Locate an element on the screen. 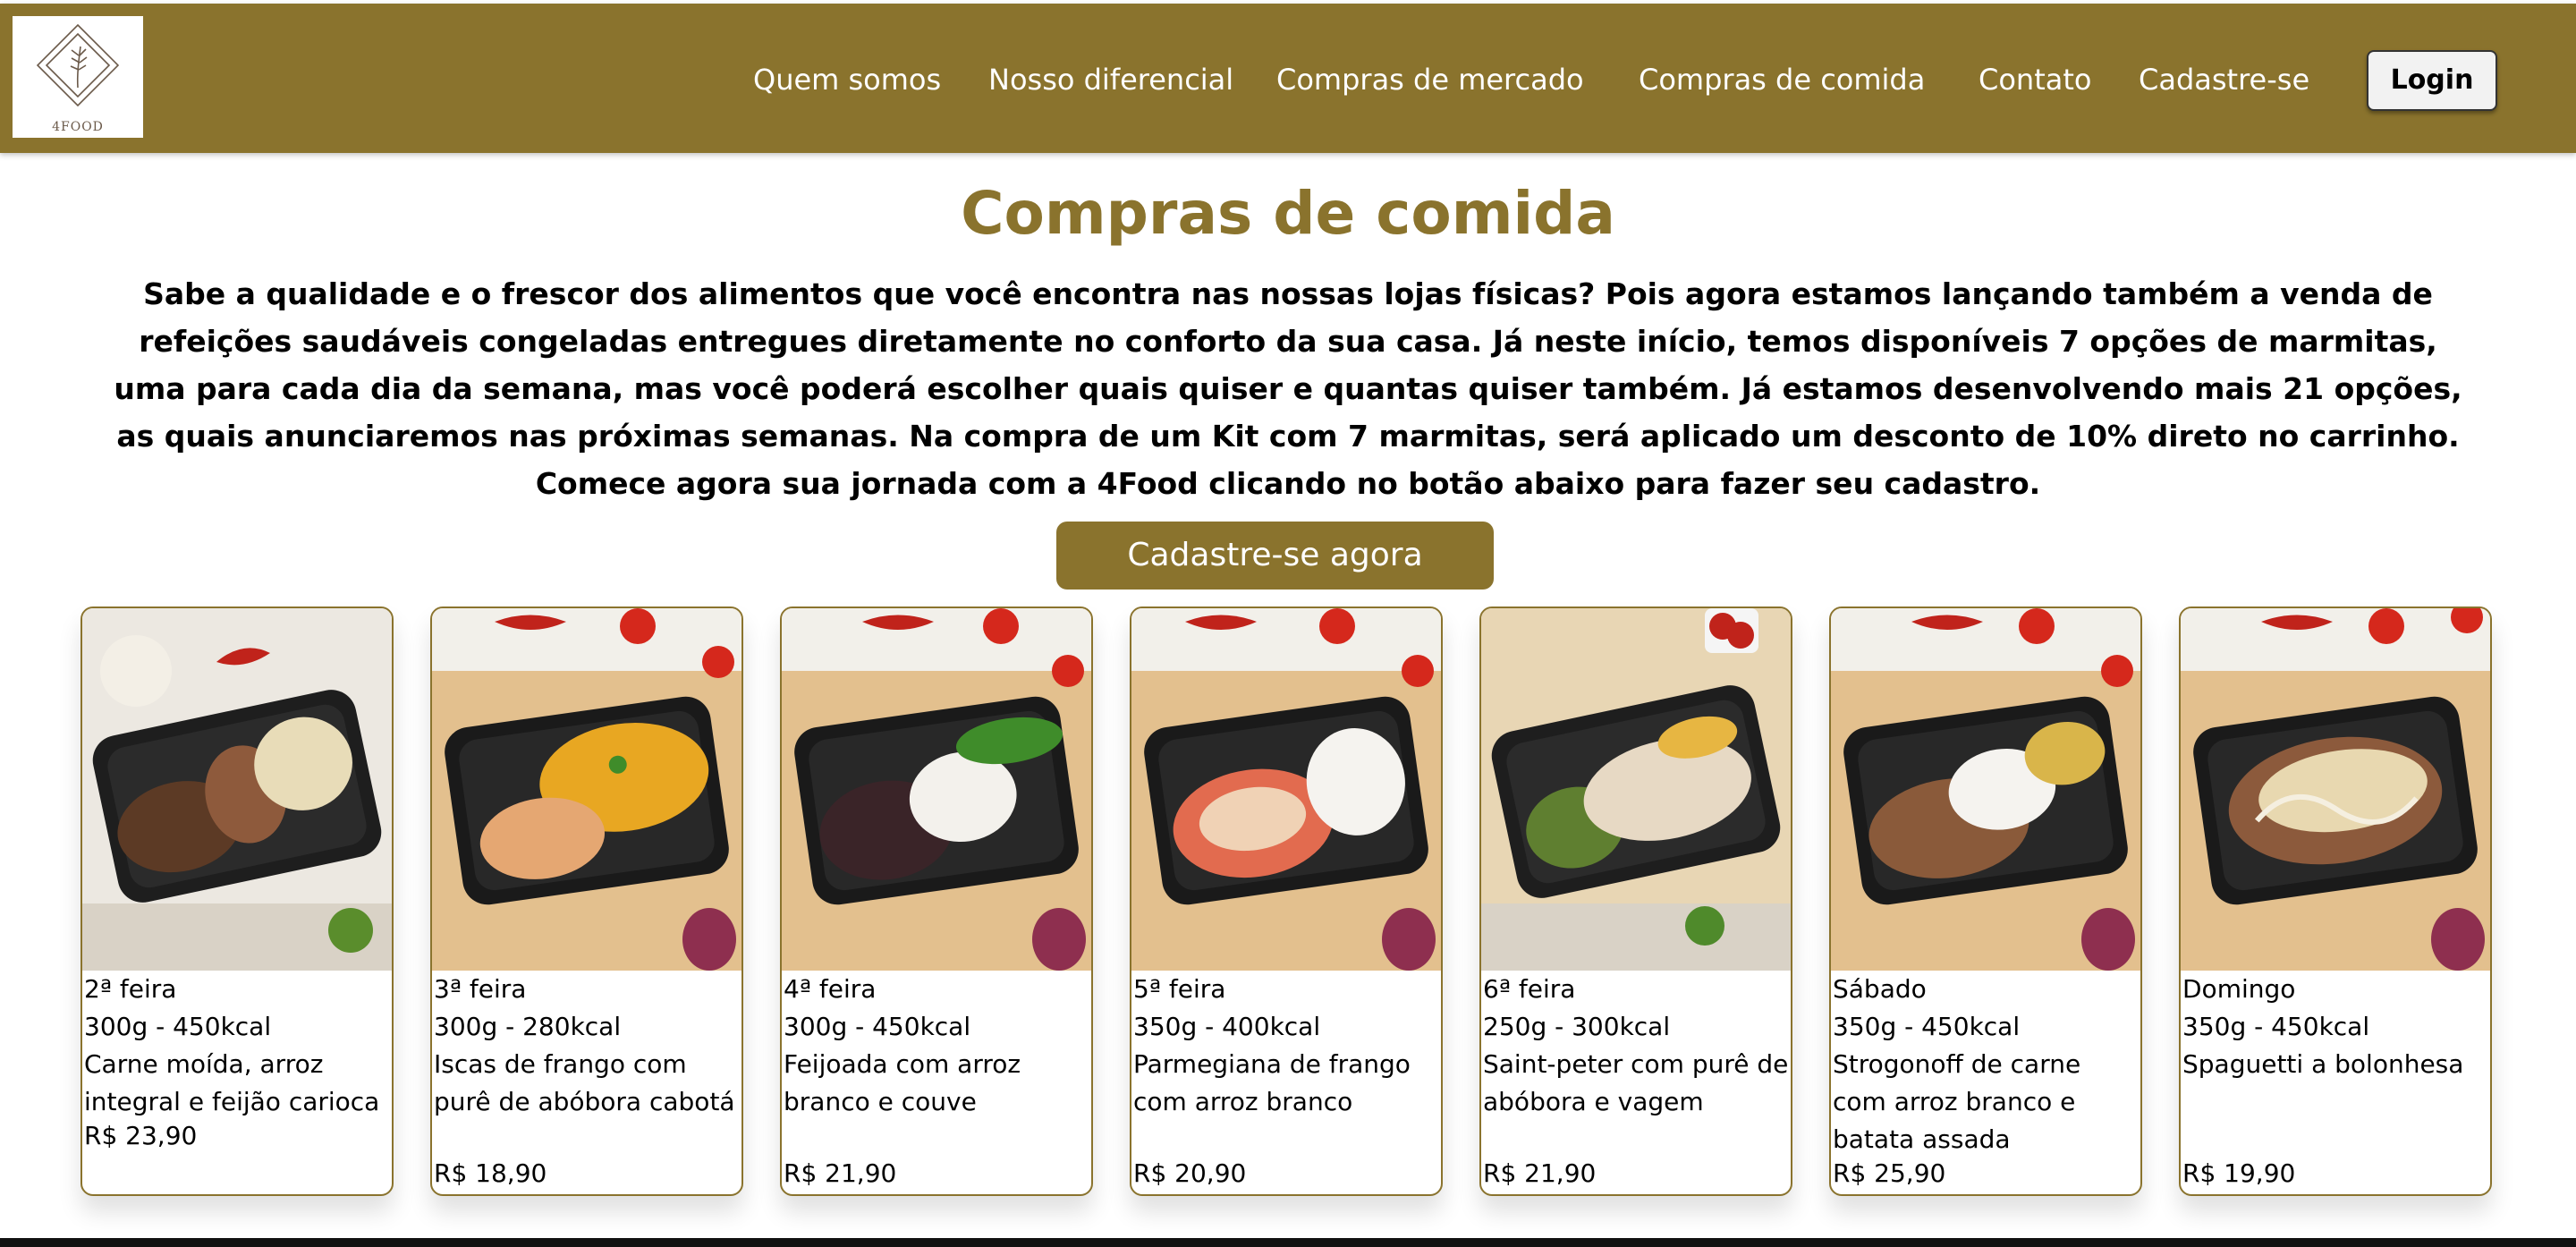 This screenshot has width=2576, height=1247. meal-info: 350g - 400kcal is located at coordinates (1227, 1026).